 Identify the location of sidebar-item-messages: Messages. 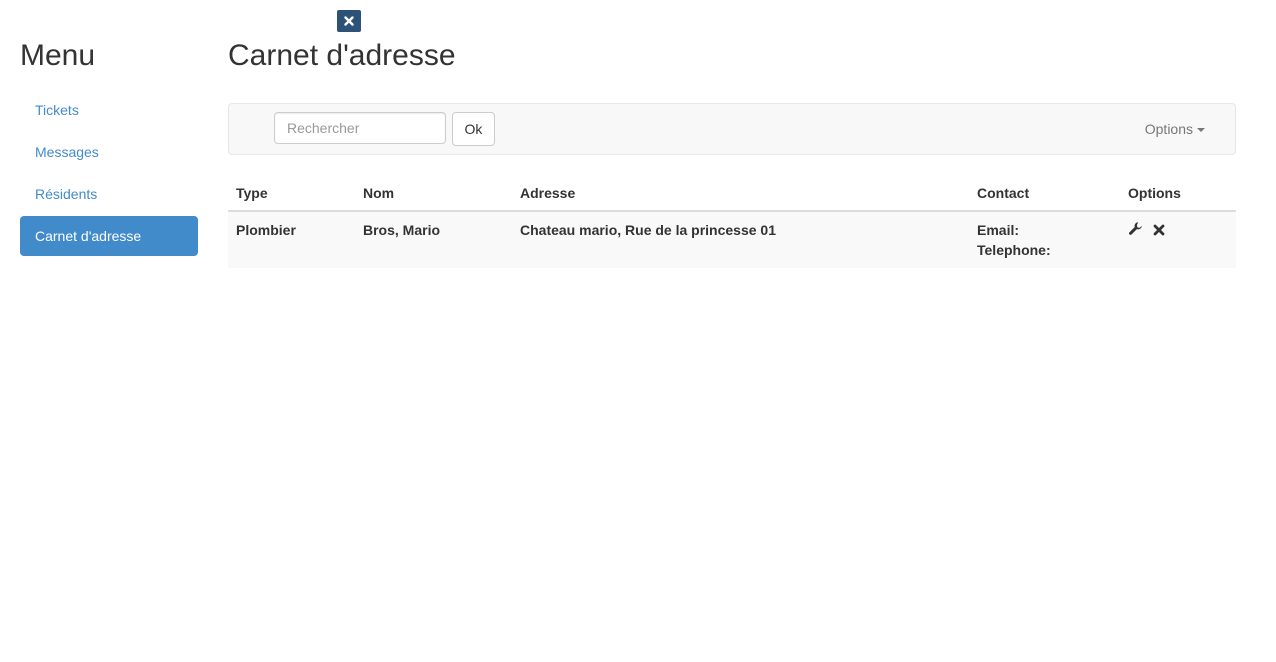
(109, 152).